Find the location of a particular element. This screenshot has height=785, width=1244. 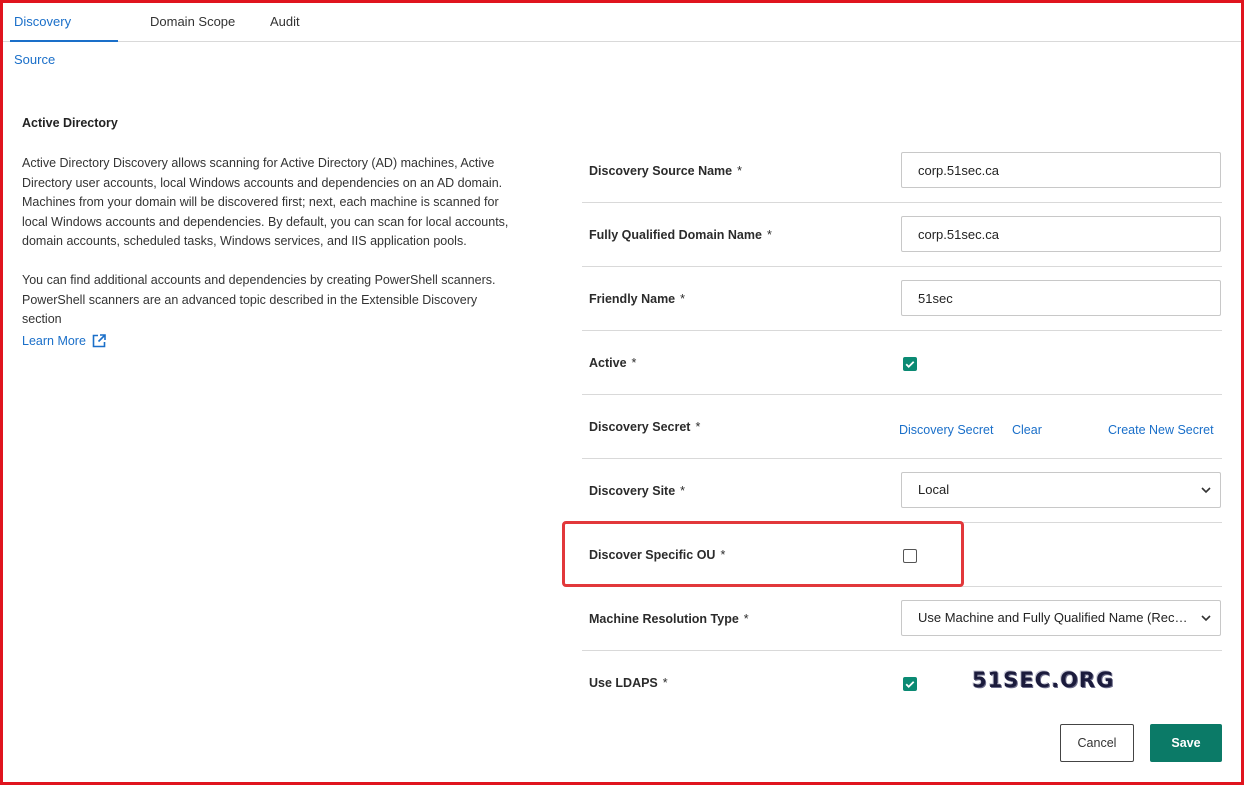

friendly-name-input is located at coordinates (1061, 298).